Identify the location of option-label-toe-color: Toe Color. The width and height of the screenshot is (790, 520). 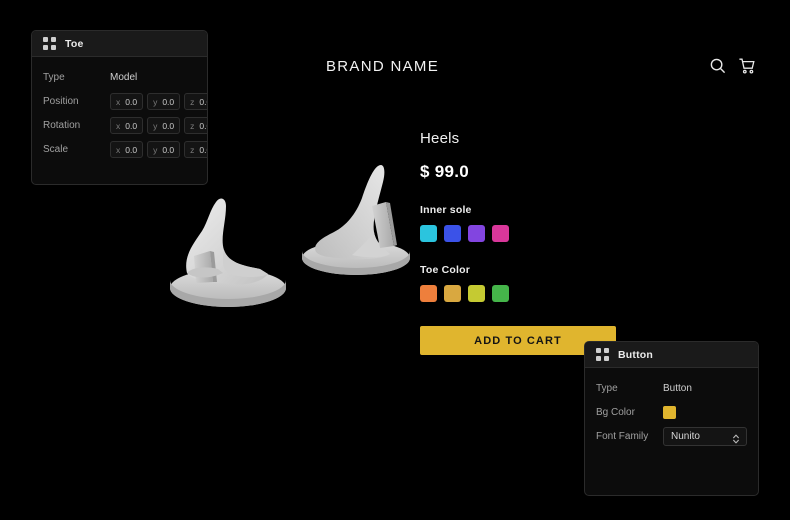
(445, 270).